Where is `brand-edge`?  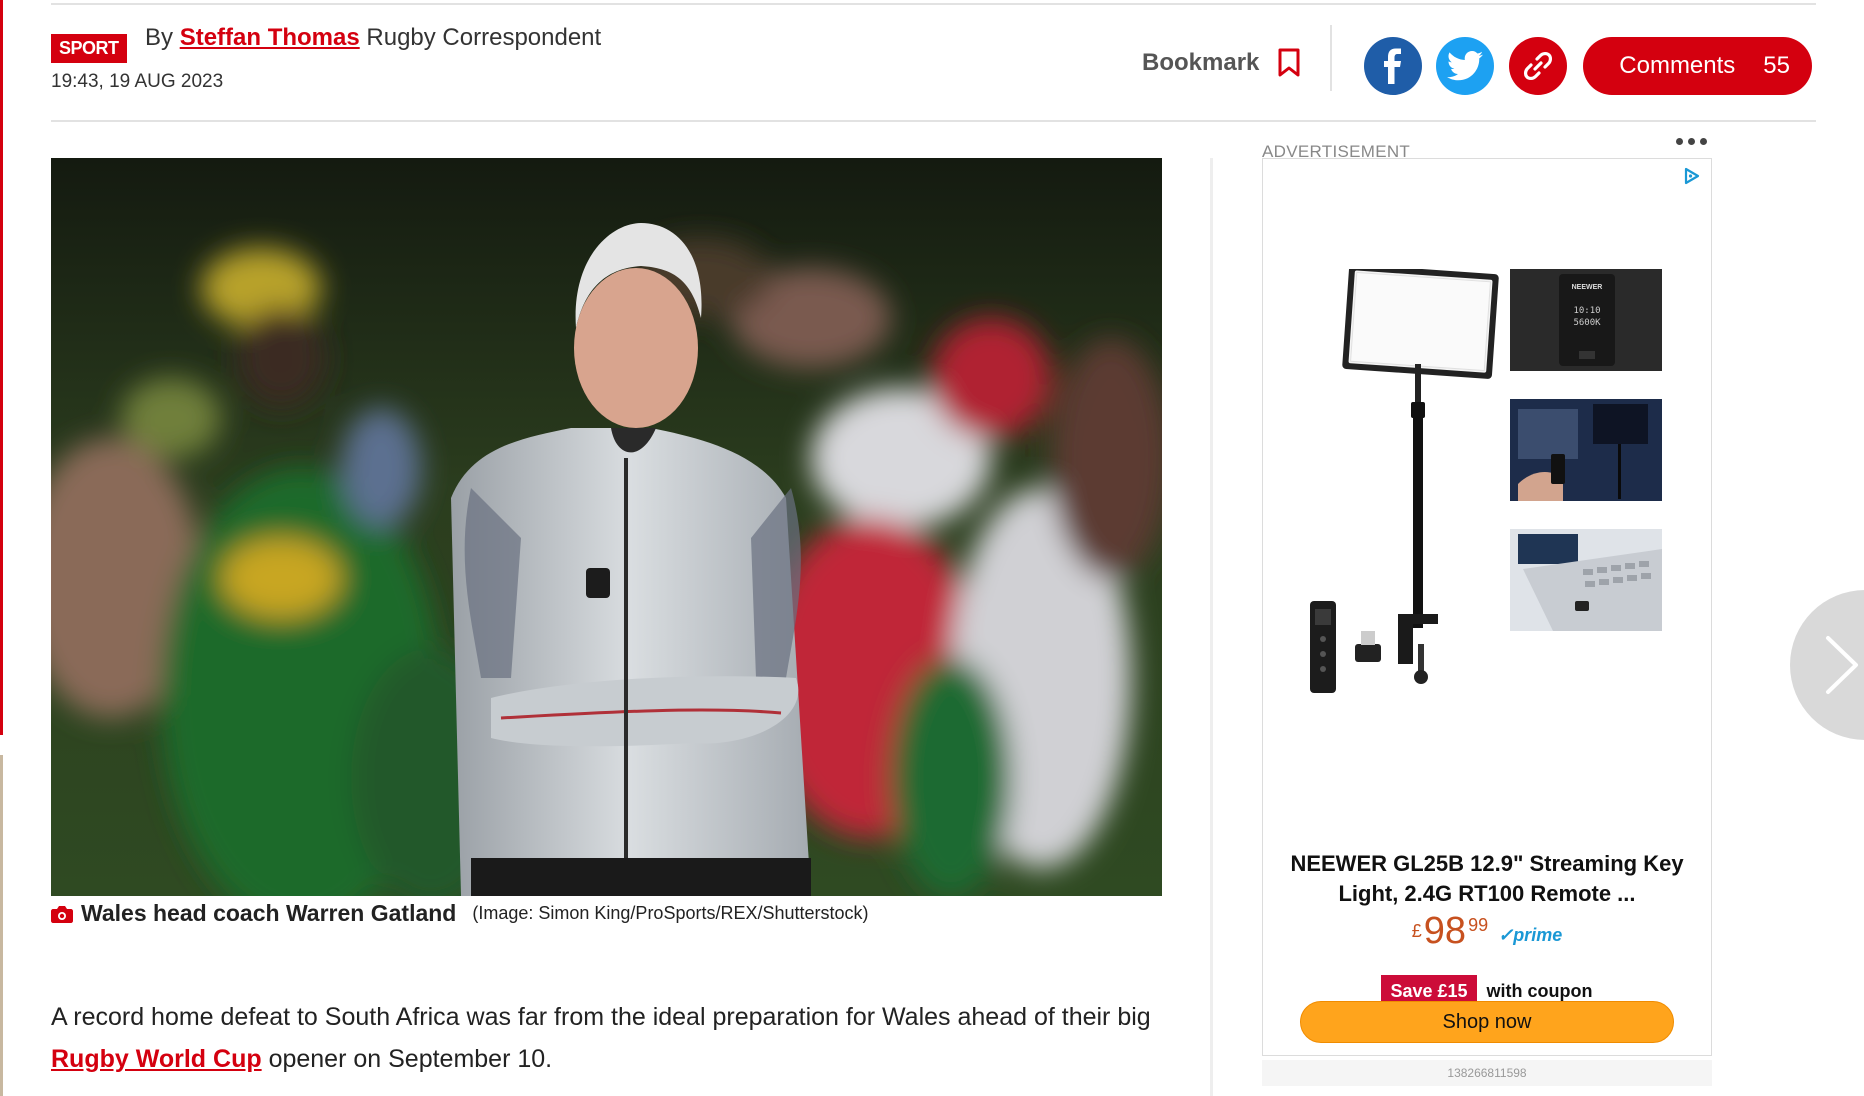 brand-edge is located at coordinates (1, 367).